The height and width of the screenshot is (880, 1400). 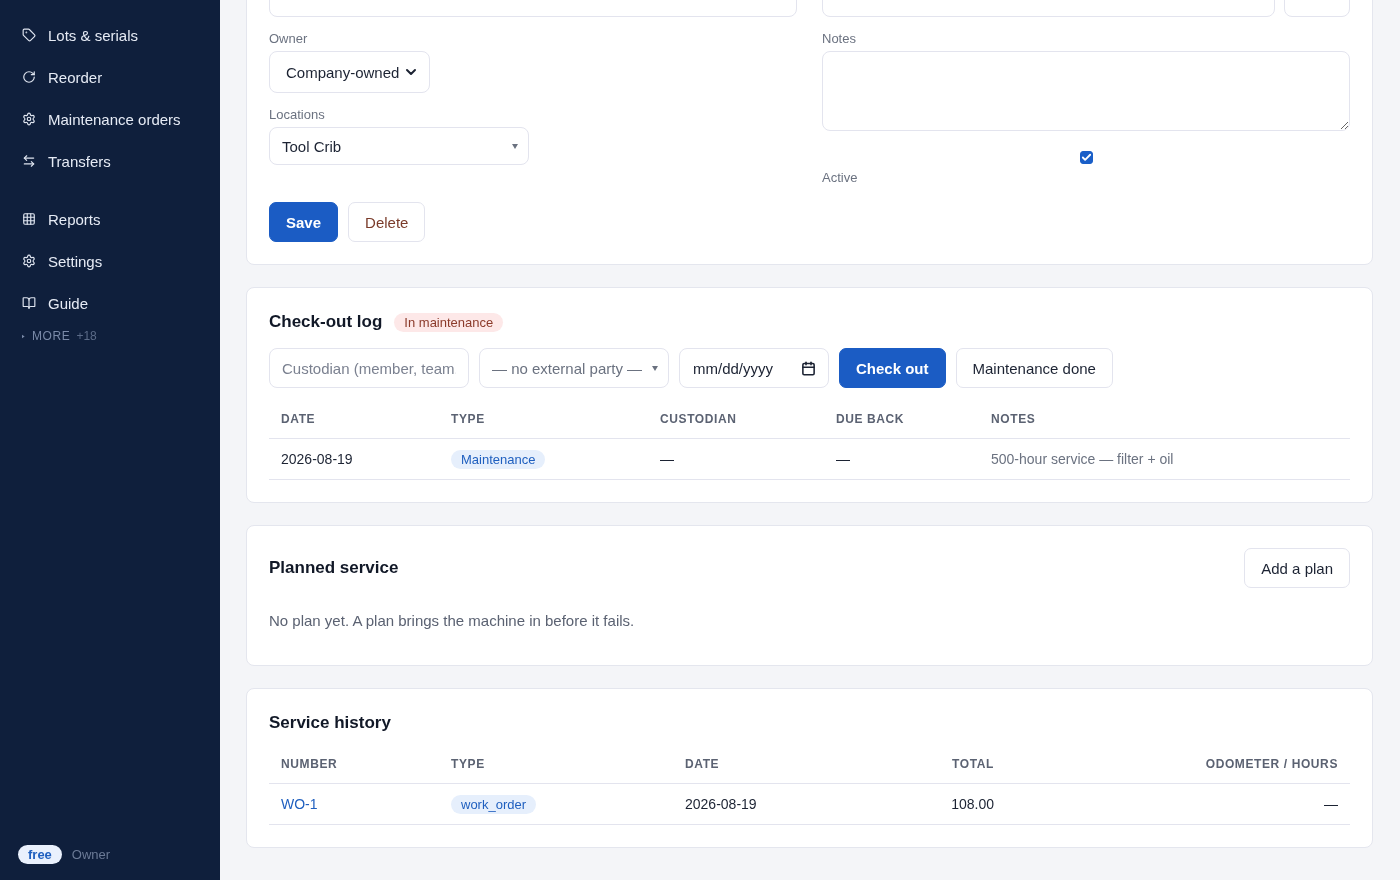 What do you see at coordinates (452, 620) in the screenshot?
I see `empty-state-text: No plan yet. A plan brings the machine in before it fails.` at bounding box center [452, 620].